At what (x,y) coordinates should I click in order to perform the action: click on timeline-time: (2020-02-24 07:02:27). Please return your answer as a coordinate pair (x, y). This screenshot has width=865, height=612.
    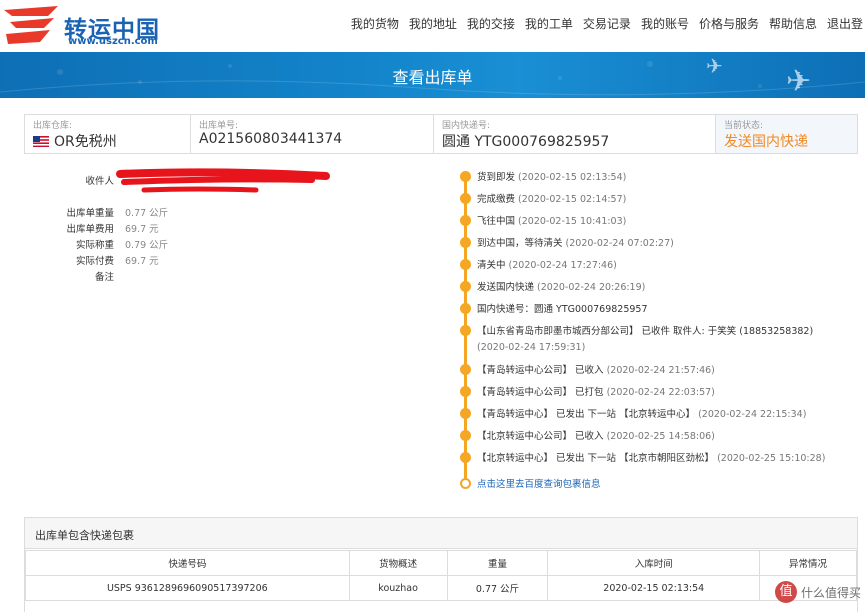
    Looking at the image, I should click on (619, 243).